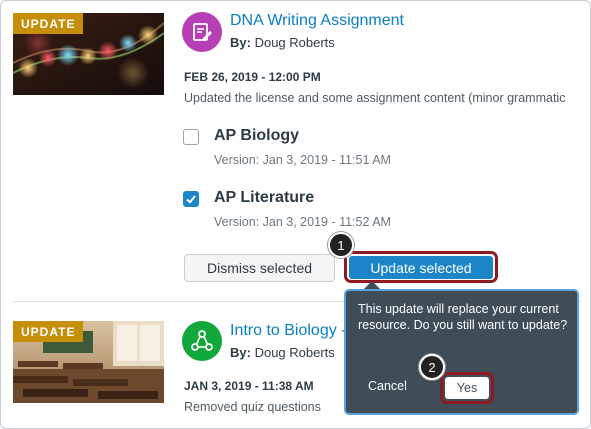 The width and height of the screenshot is (591, 429). I want to click on course-name: AP Biology, so click(257, 135).